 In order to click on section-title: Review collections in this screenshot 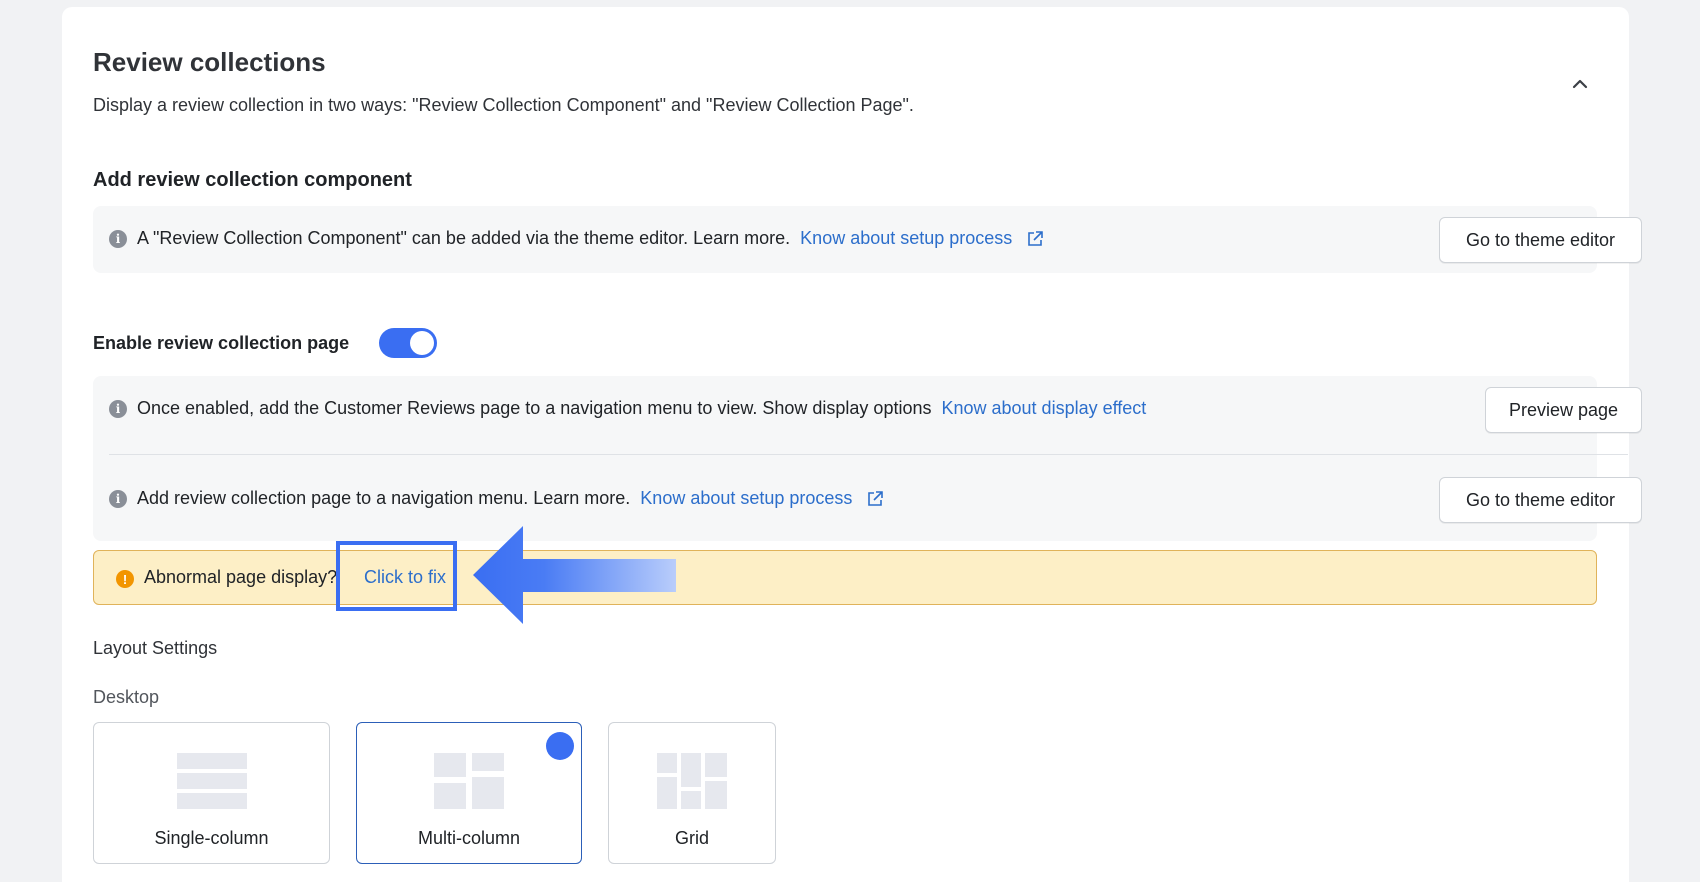, I will do `click(209, 62)`.